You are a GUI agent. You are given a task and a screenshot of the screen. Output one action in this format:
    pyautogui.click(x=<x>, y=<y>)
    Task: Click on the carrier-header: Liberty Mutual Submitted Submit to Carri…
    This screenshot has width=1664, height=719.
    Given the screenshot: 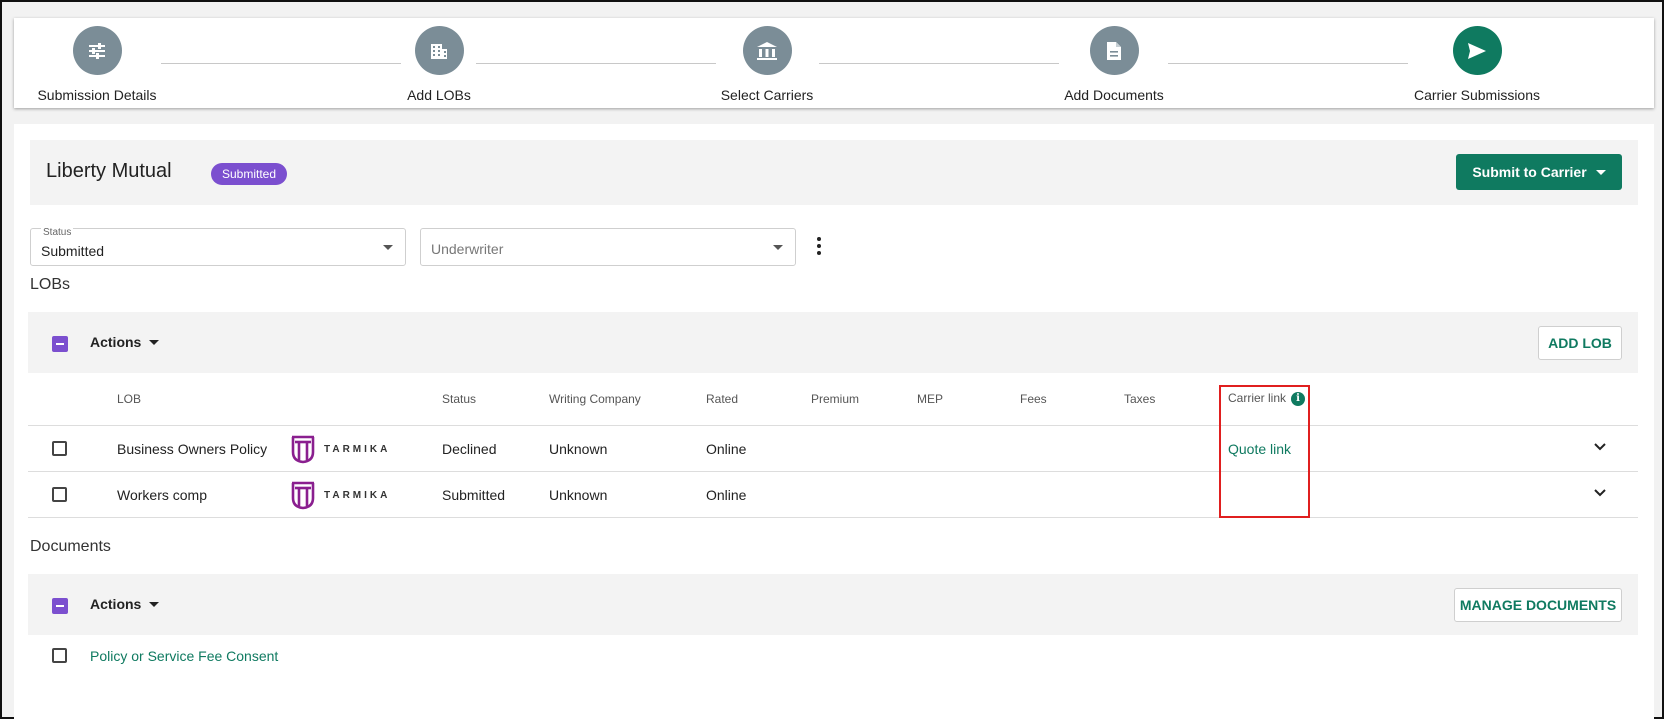 What is the action you would take?
    pyautogui.click(x=834, y=172)
    